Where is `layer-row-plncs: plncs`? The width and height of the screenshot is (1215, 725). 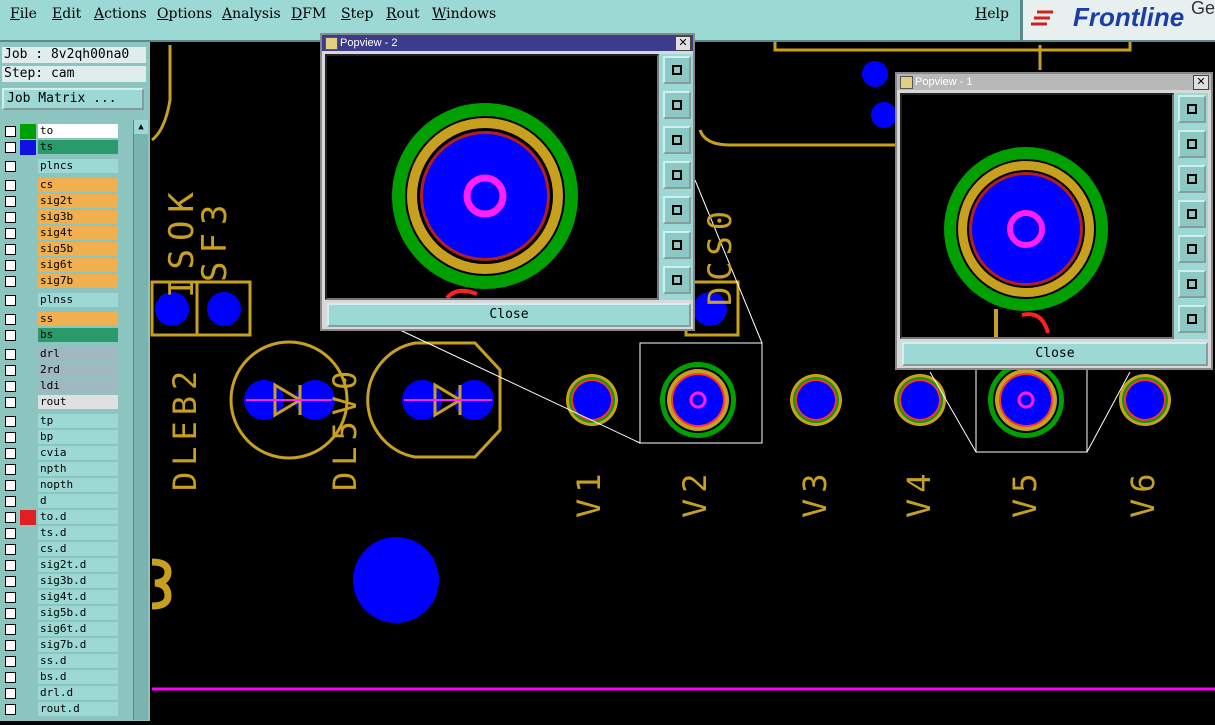
layer-row-plncs: plncs is located at coordinates (61, 166).